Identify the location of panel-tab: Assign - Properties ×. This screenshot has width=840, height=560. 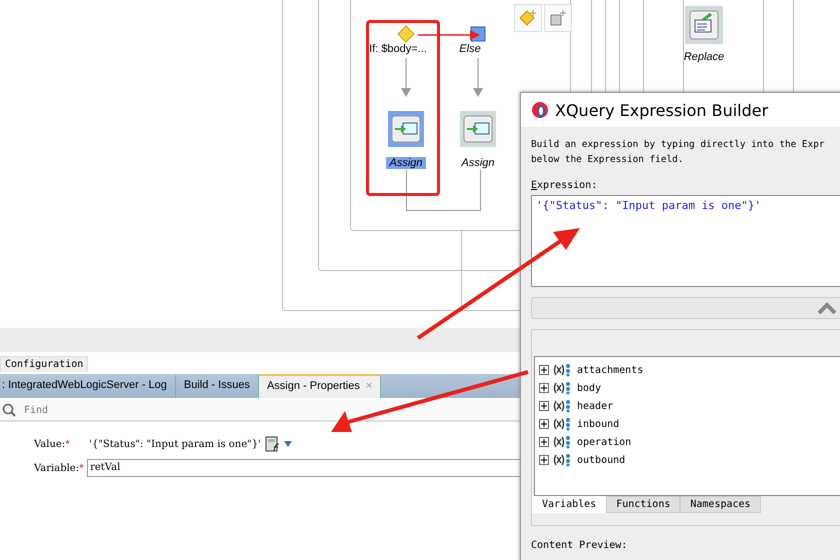
(320, 386).